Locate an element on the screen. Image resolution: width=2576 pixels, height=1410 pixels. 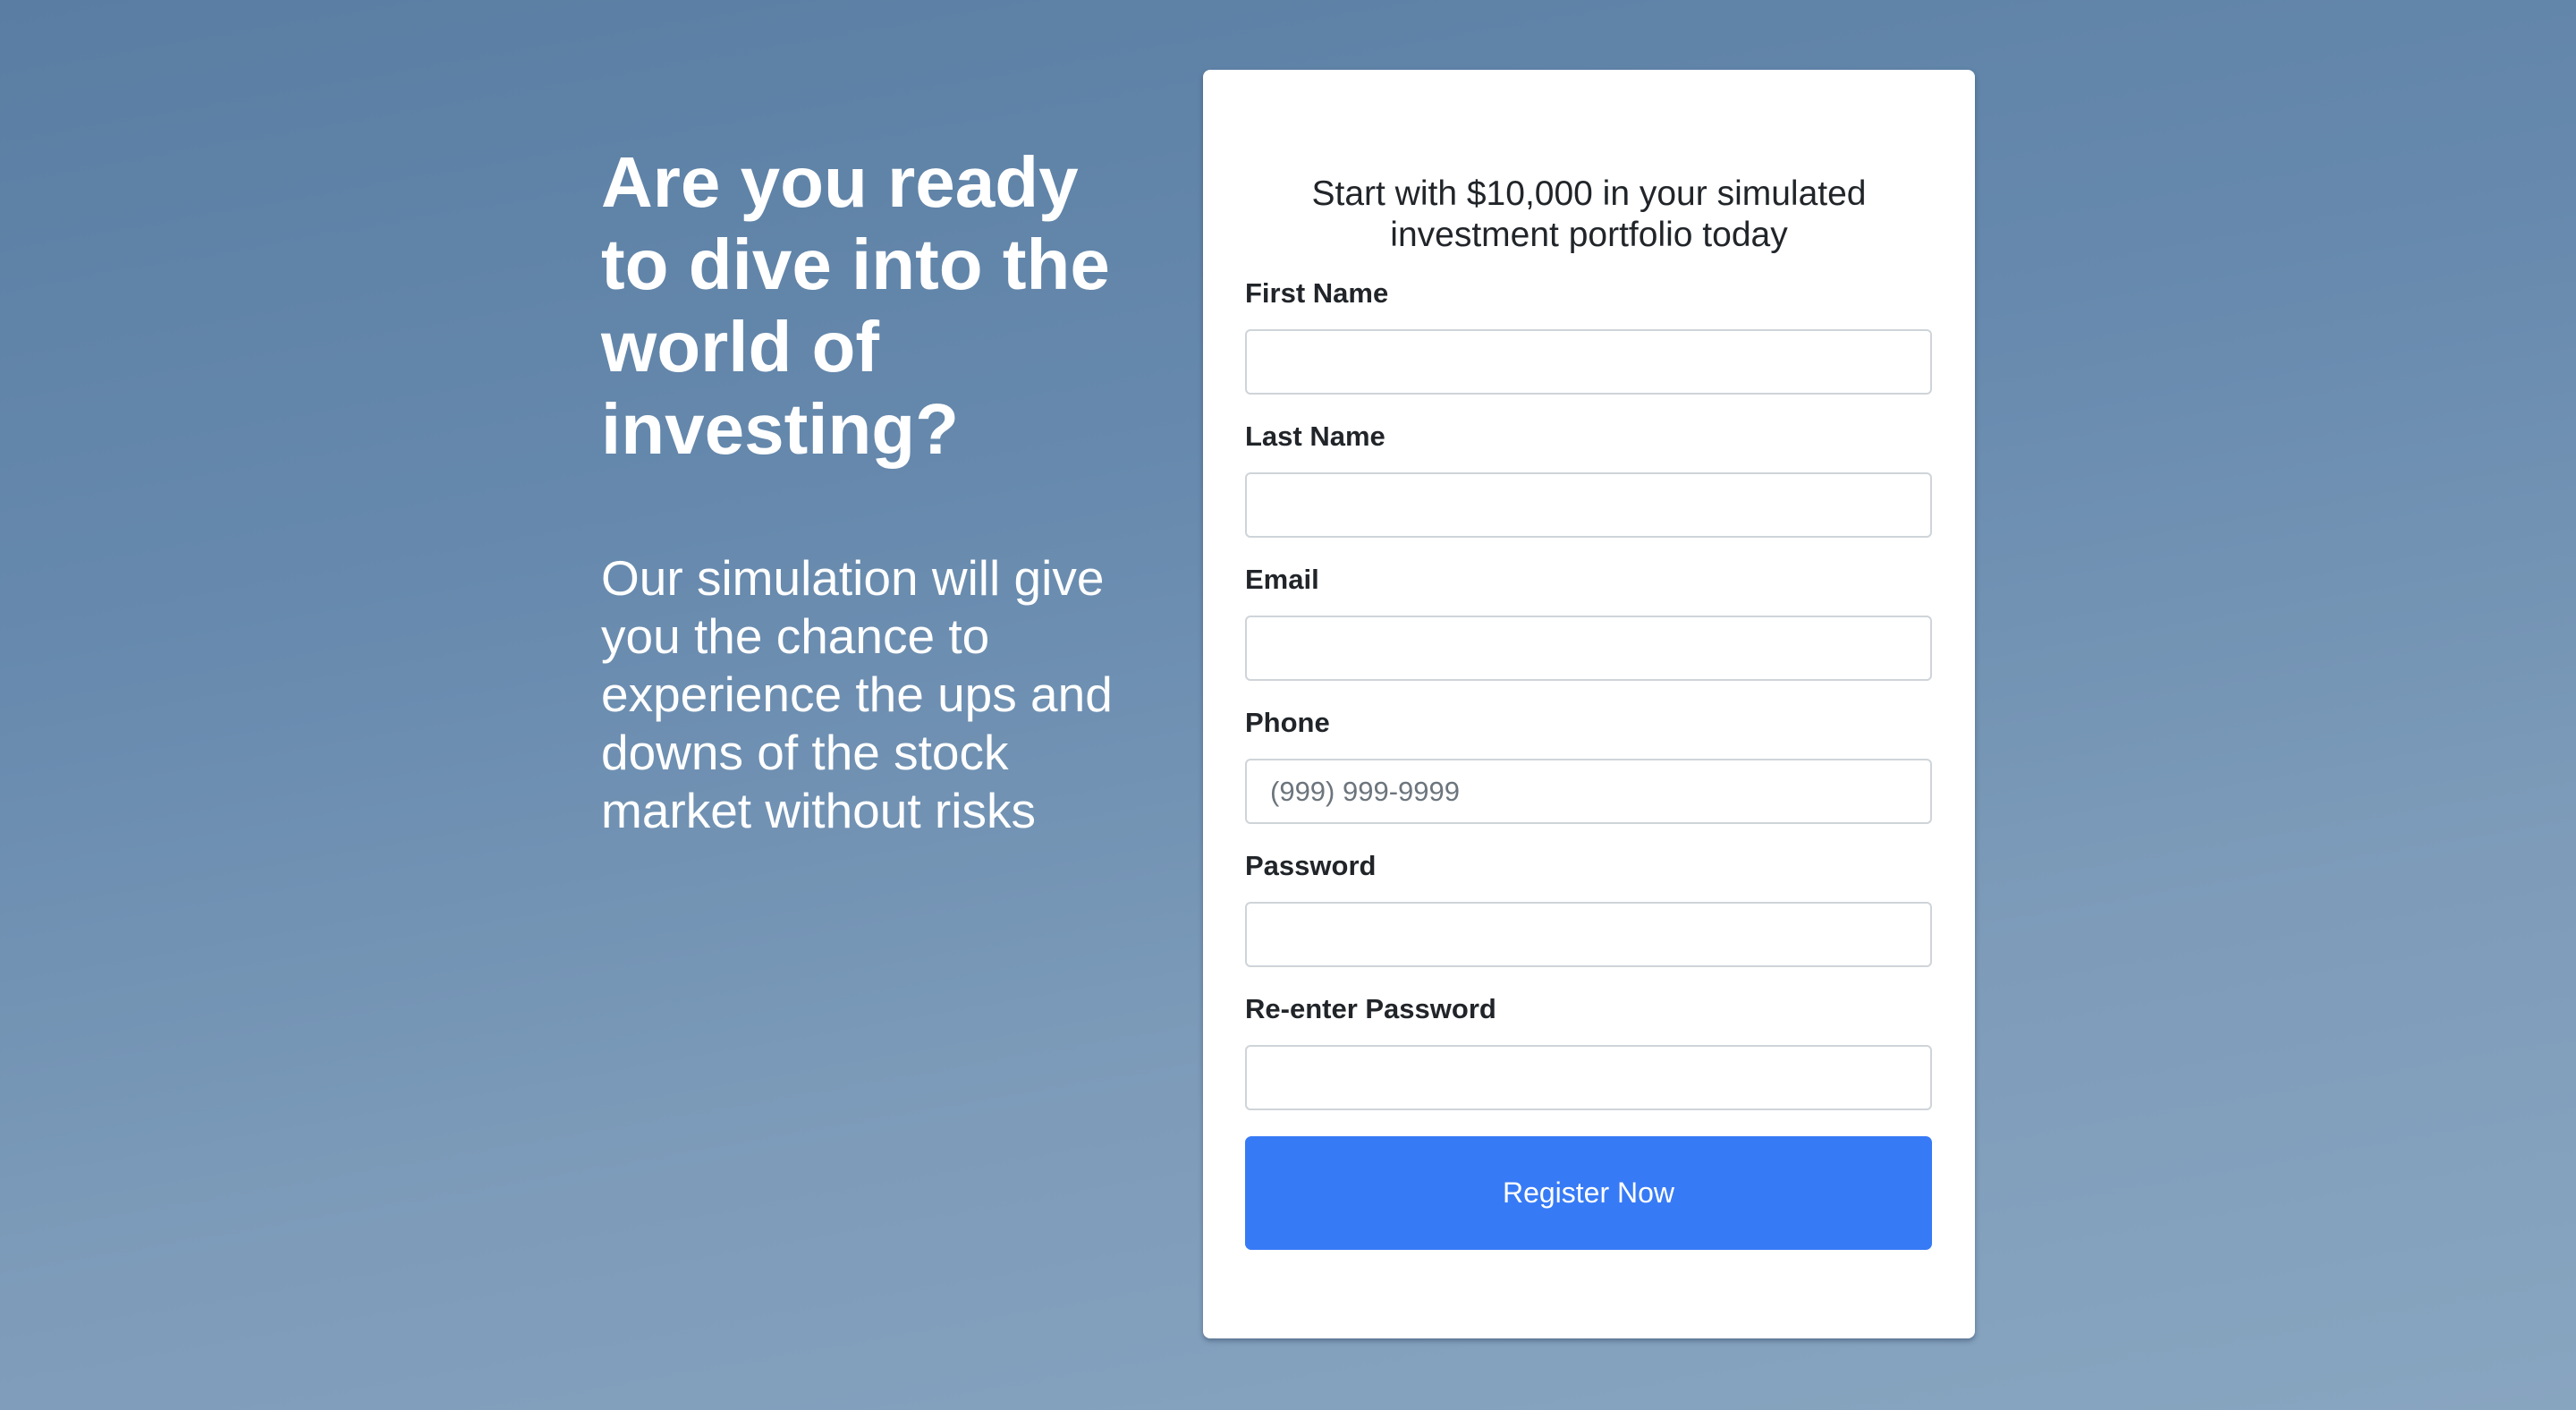
email-input is located at coordinates (1588, 648).